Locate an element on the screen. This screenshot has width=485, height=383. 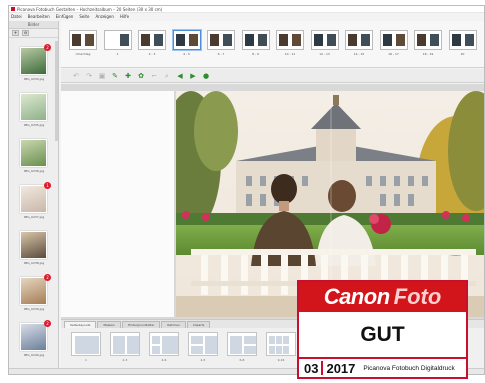
sidebar-tools: + ⊖ is located at coordinates (33, 33).